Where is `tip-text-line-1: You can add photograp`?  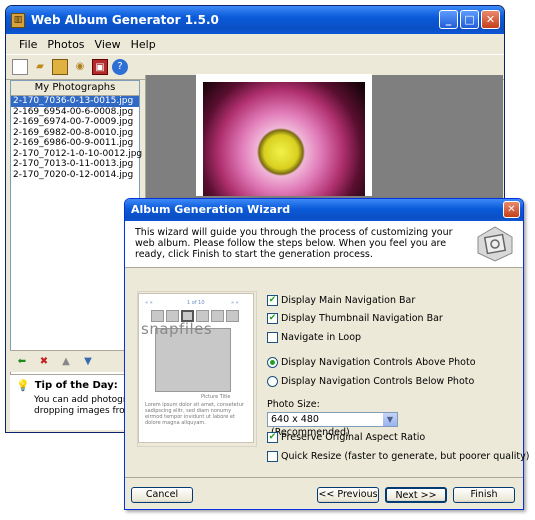
tip-text-line-1: You can add photograp is located at coordinates (86, 400).